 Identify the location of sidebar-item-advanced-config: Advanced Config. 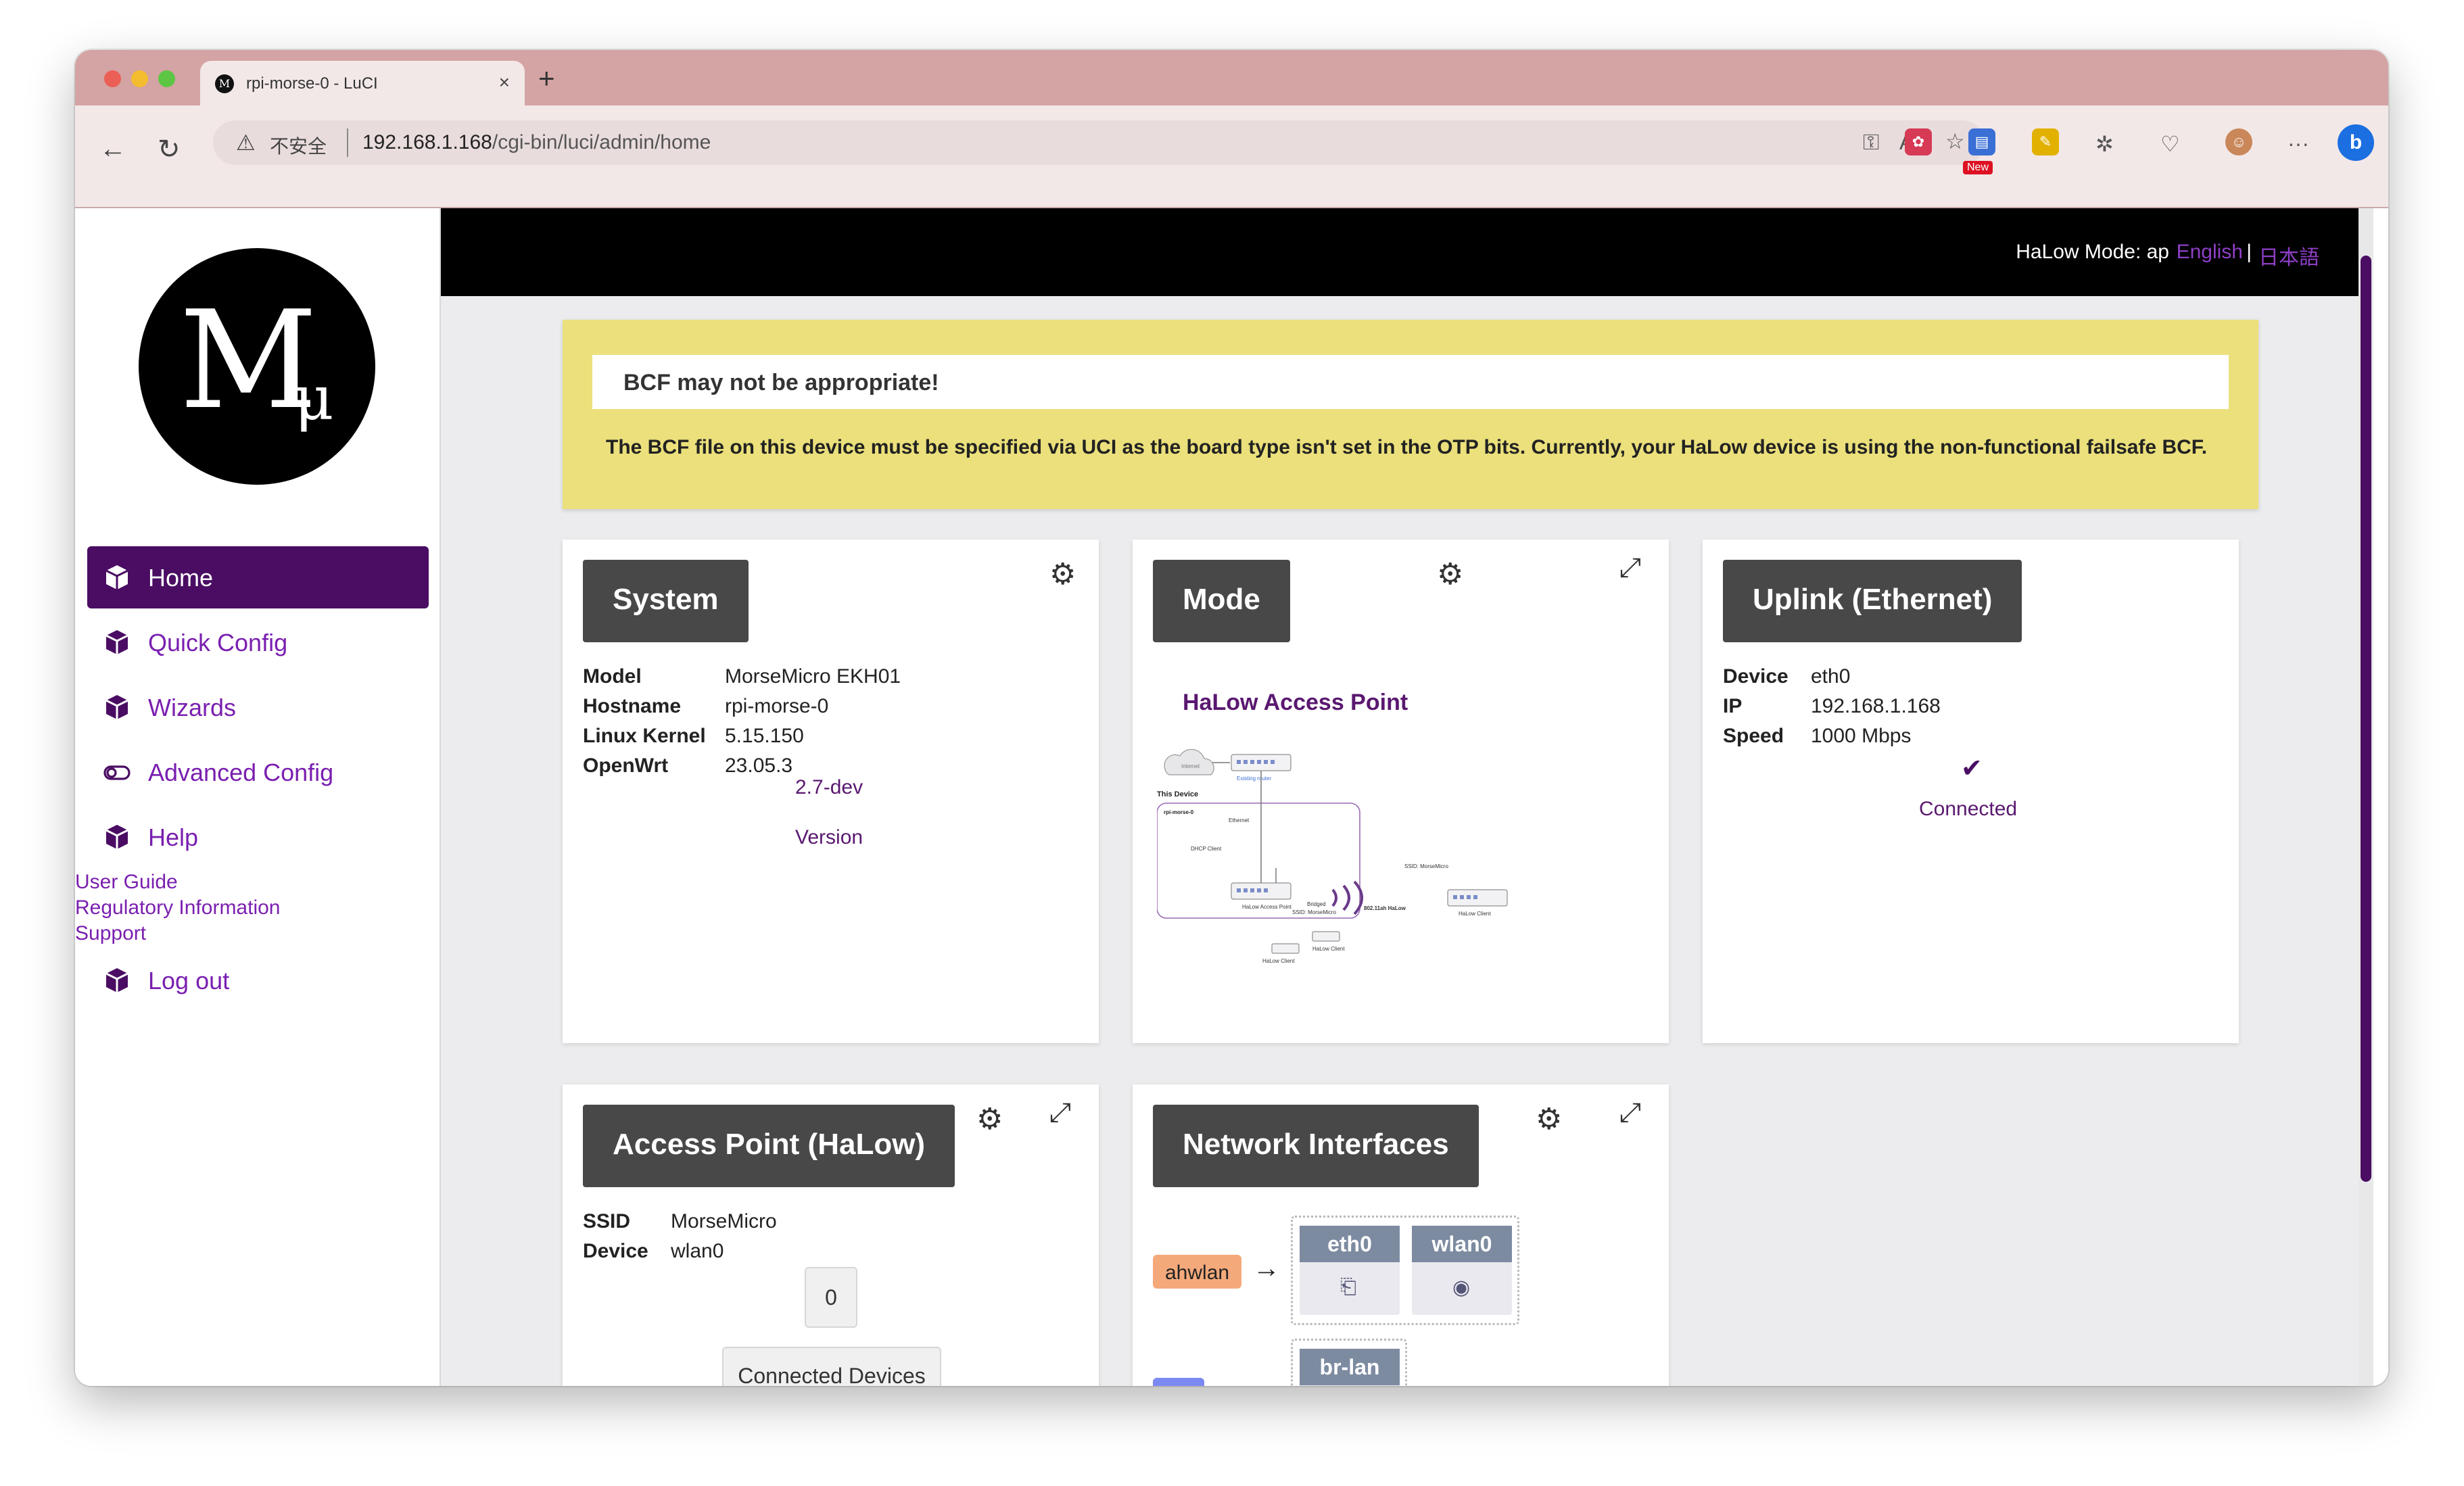
(258, 772).